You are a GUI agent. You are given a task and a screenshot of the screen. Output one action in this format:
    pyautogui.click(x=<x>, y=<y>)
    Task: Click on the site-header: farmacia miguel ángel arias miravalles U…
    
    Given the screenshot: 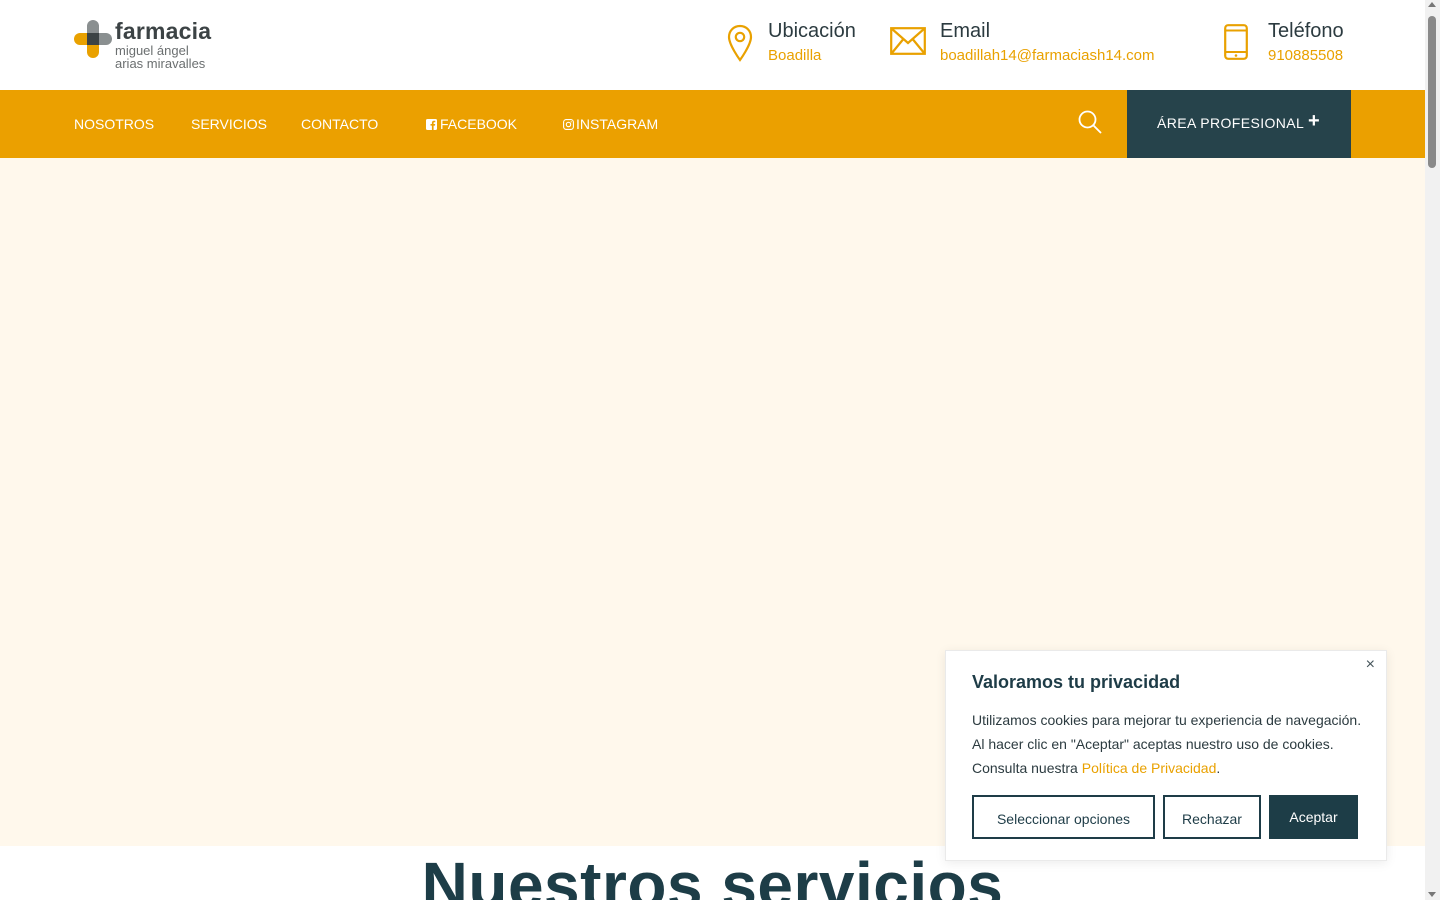 What is the action you would take?
    pyautogui.click(x=712, y=45)
    